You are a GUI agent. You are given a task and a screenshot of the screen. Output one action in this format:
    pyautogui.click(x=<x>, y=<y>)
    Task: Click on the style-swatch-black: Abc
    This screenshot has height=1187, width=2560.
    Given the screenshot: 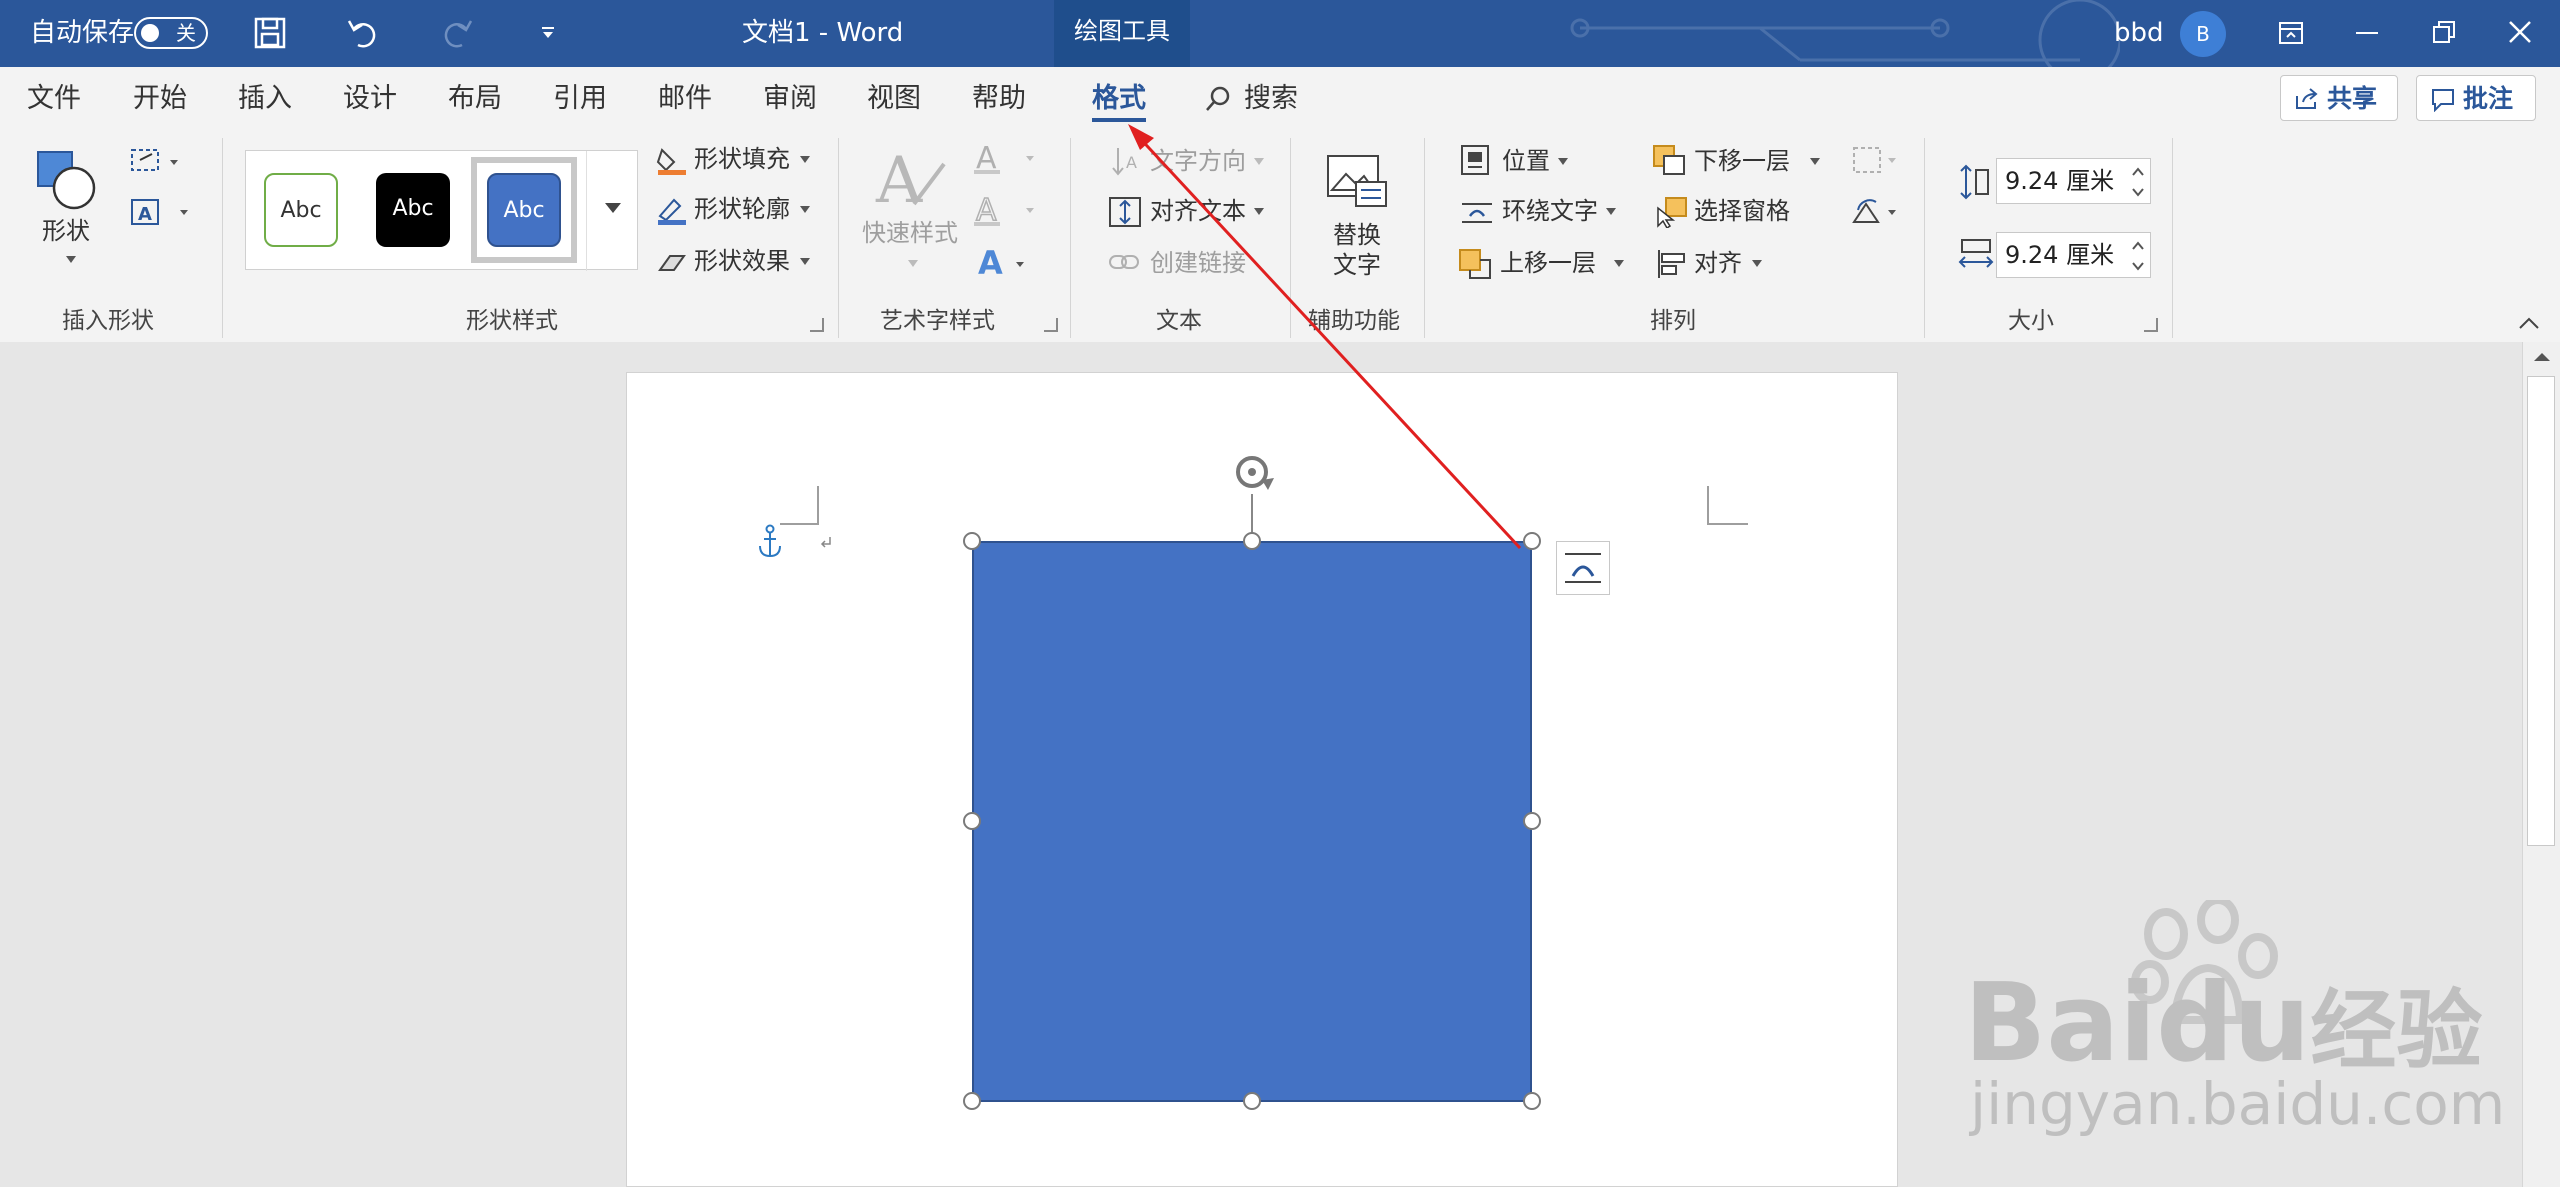 What is the action you would take?
    pyautogui.click(x=413, y=210)
    